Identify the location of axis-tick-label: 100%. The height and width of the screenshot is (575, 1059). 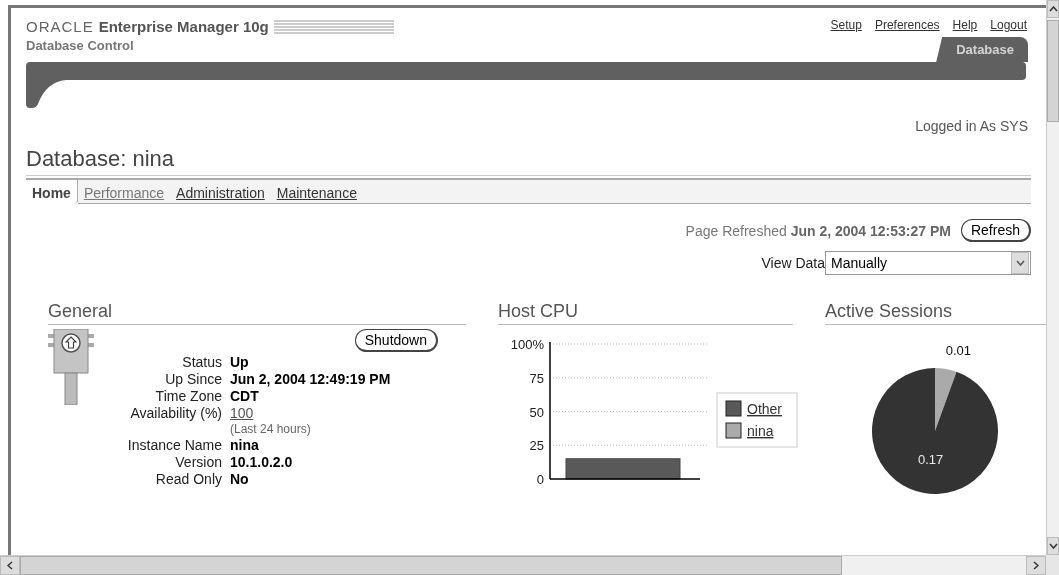
(527, 344).